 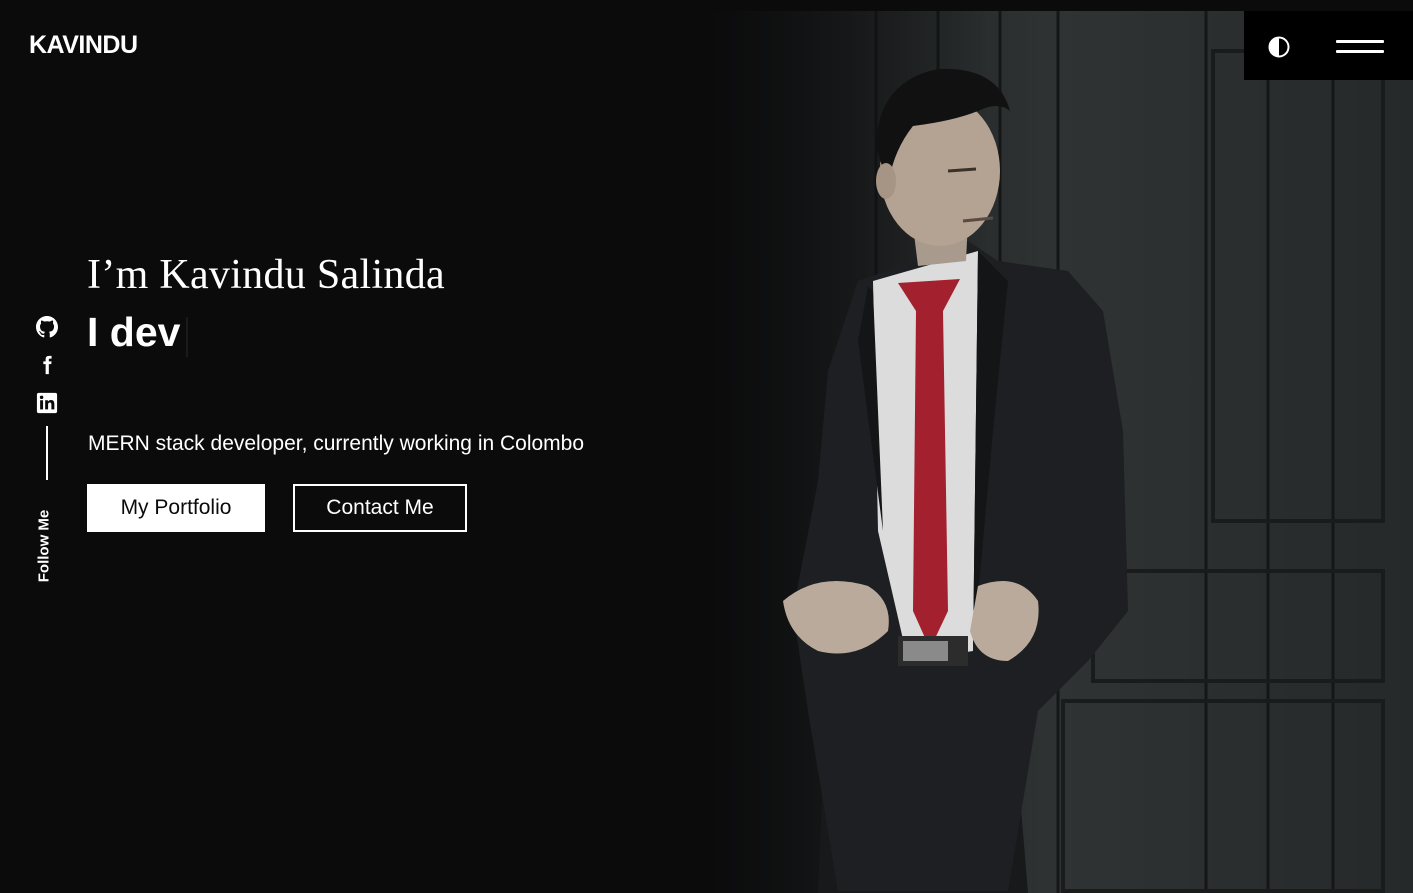 I want to click on top-strip, so click(x=706, y=5).